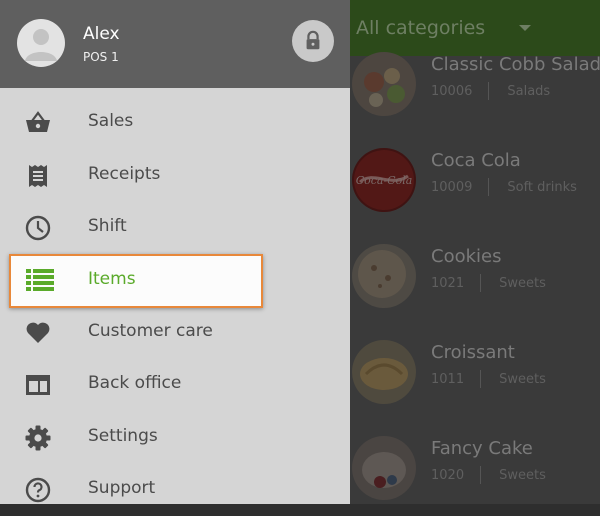  Describe the element at coordinates (448, 475) in the screenshot. I see `item-code: 1020` at that location.